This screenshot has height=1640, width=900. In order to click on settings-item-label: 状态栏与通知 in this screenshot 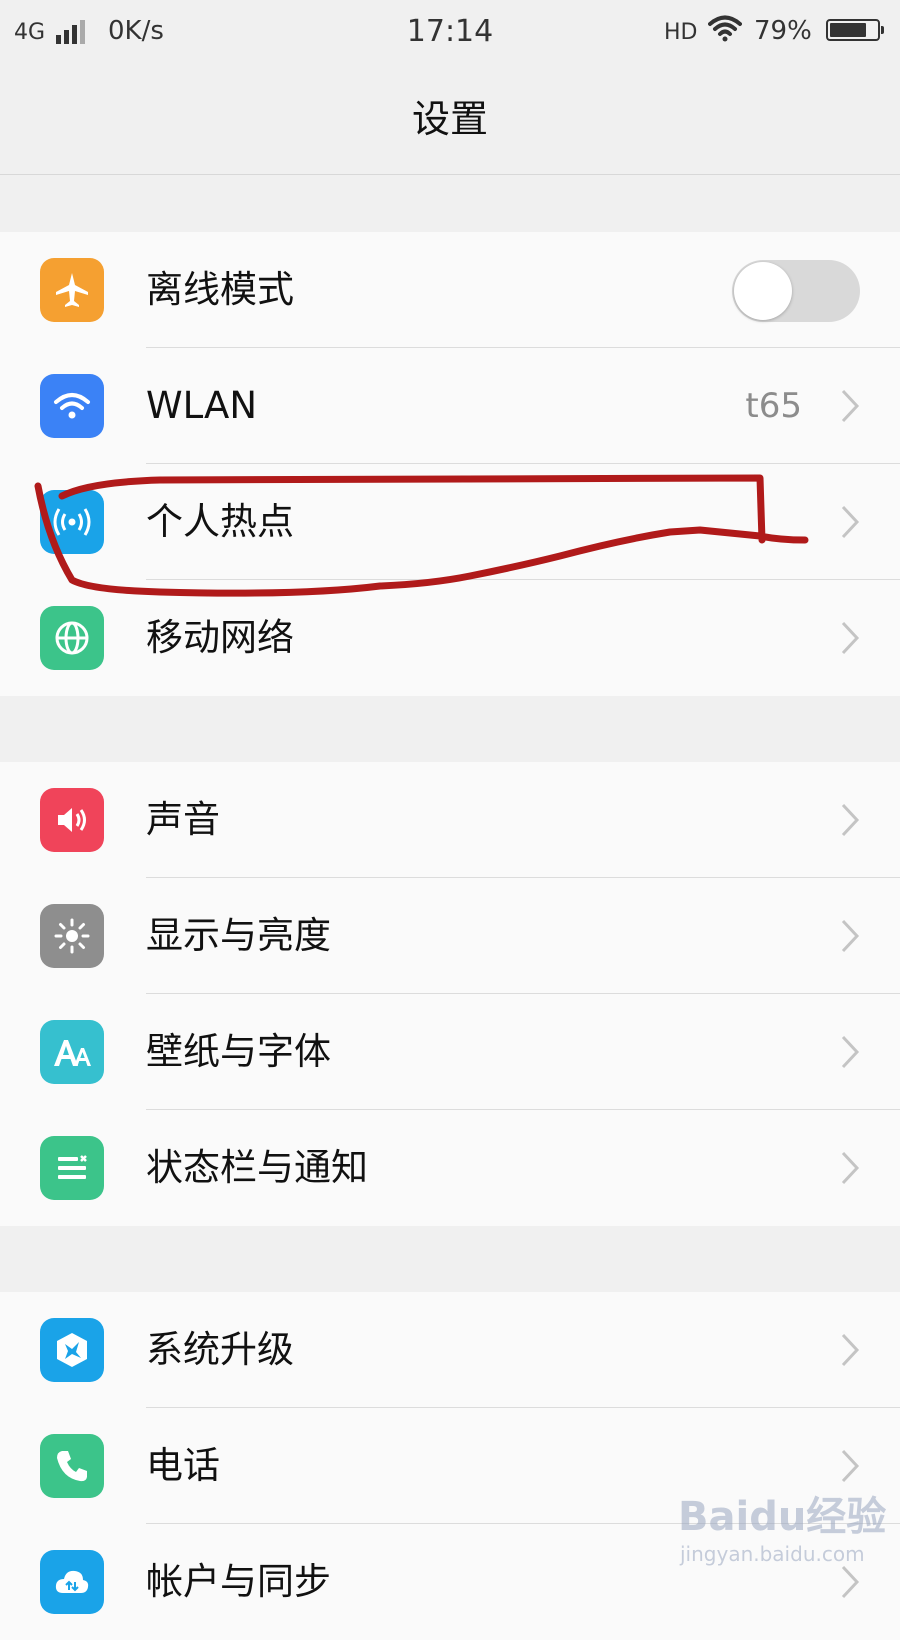, I will do `click(257, 1167)`.